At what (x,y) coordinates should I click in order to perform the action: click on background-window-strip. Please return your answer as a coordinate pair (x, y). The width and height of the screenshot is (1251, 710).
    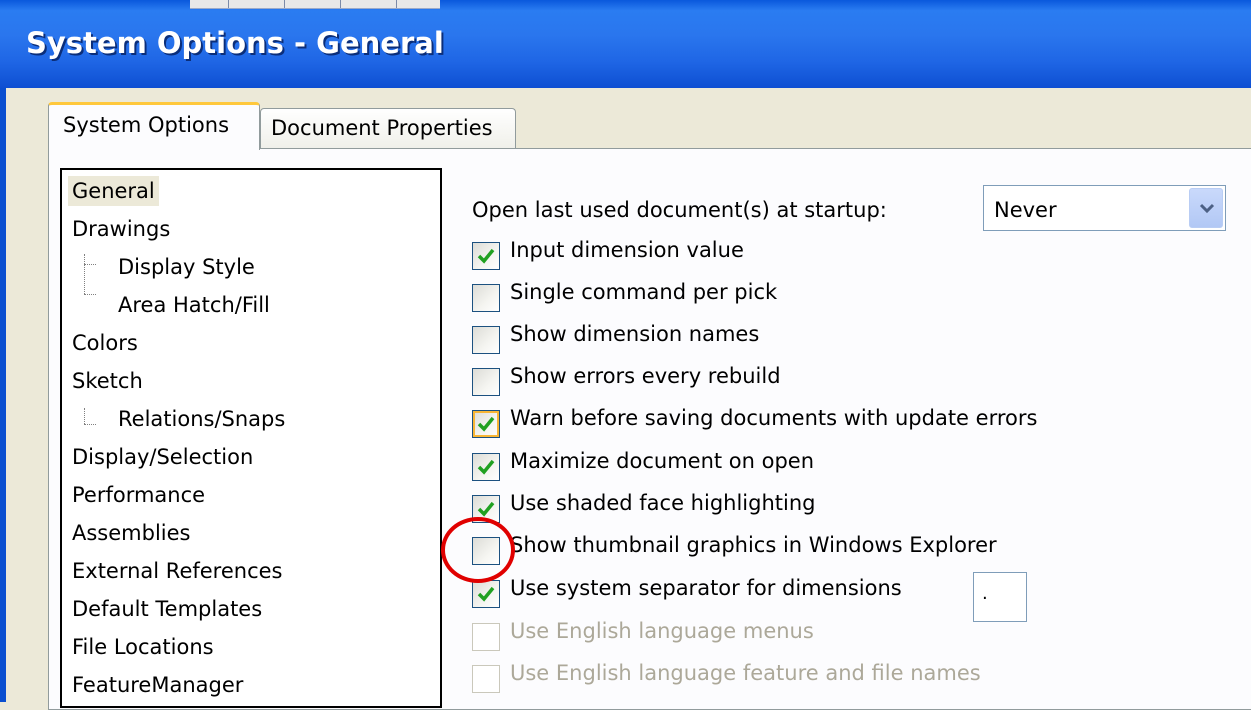
    Looking at the image, I should click on (315, 4).